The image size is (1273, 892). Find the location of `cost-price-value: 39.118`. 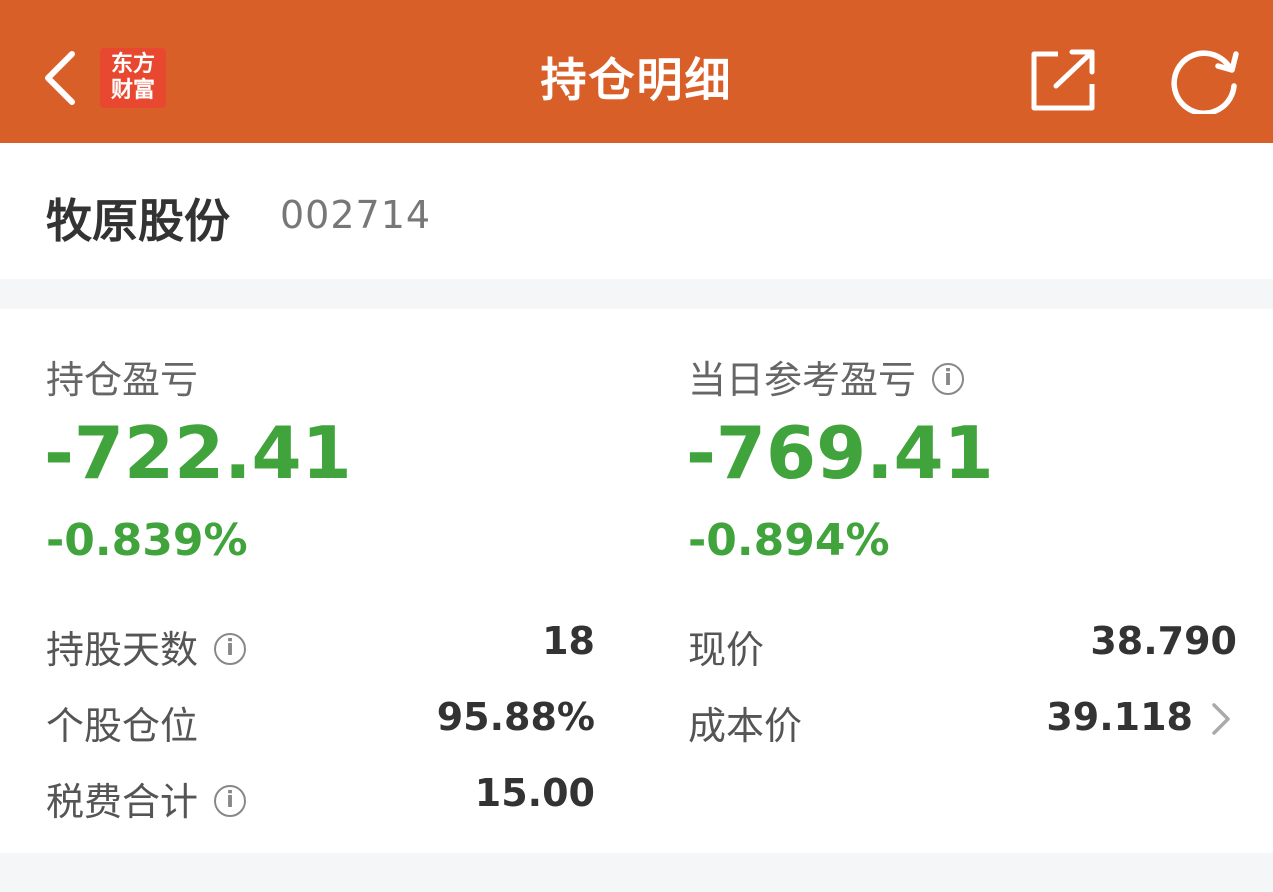

cost-price-value: 39.118 is located at coordinates (1119, 717).